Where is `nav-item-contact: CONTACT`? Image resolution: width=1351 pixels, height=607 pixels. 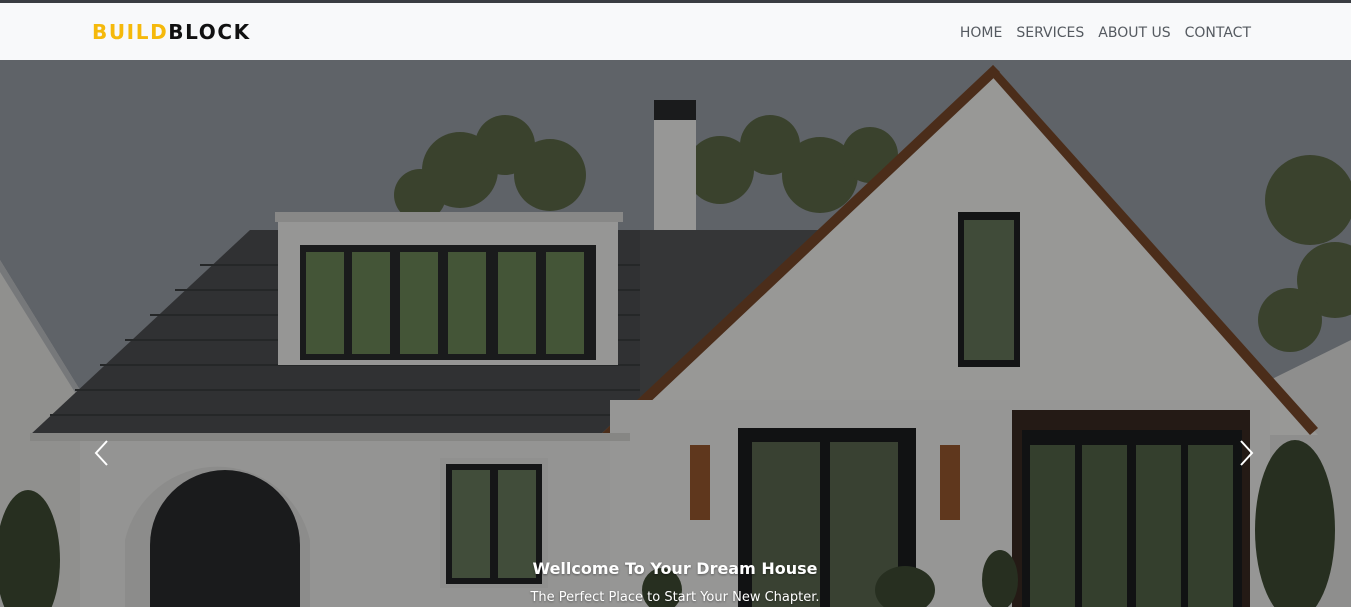 nav-item-contact: CONTACT is located at coordinates (1218, 32).